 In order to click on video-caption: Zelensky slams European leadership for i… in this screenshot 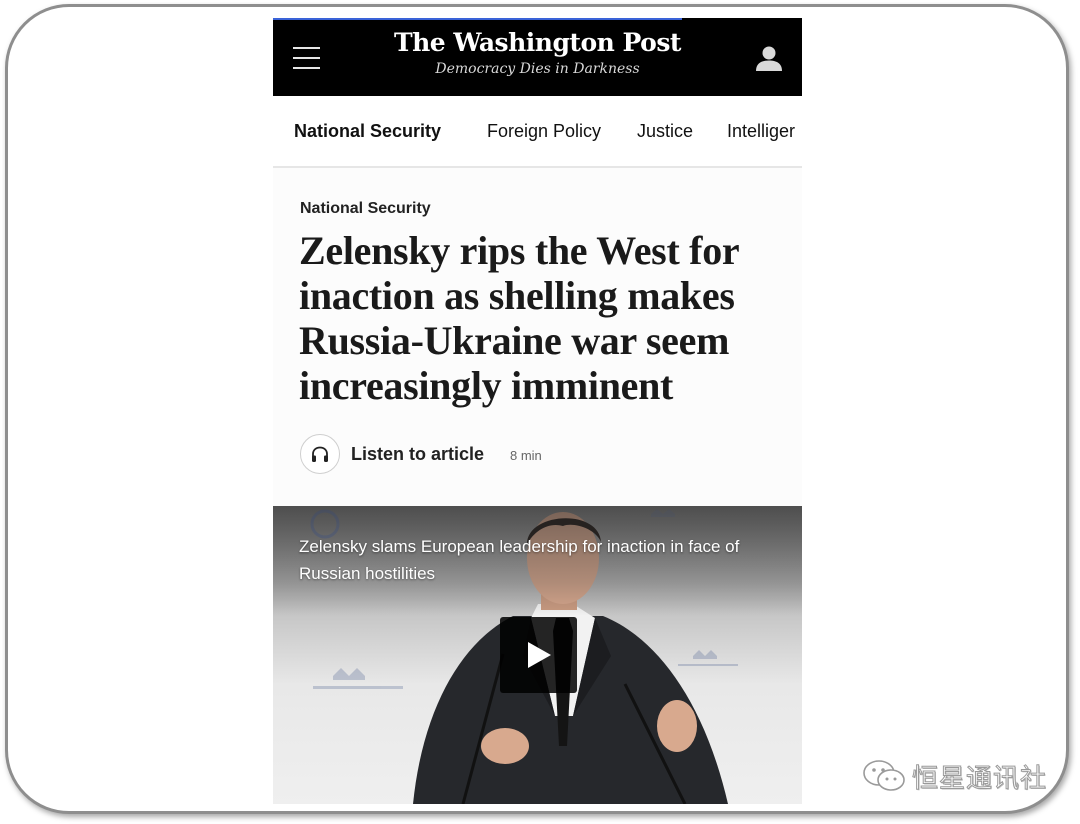, I will do `click(519, 560)`.